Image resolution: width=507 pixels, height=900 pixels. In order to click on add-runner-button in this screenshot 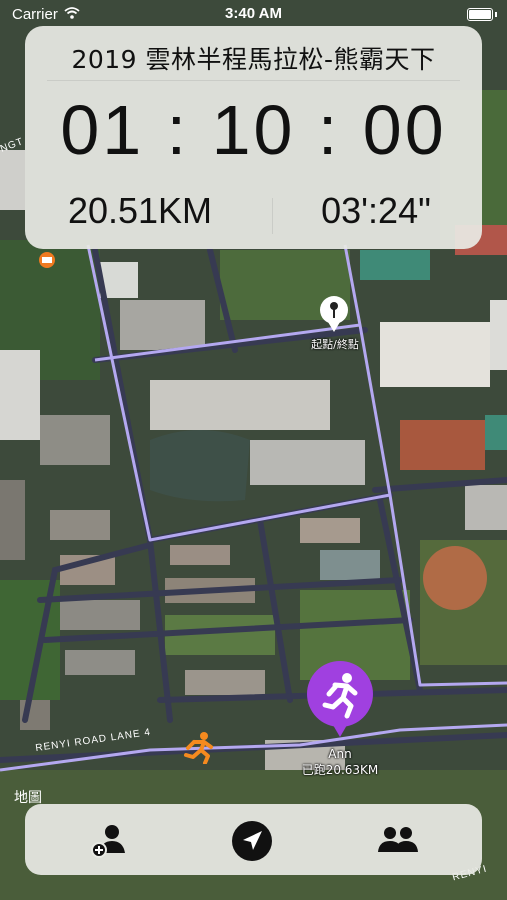, I will do `click(109, 841)`.